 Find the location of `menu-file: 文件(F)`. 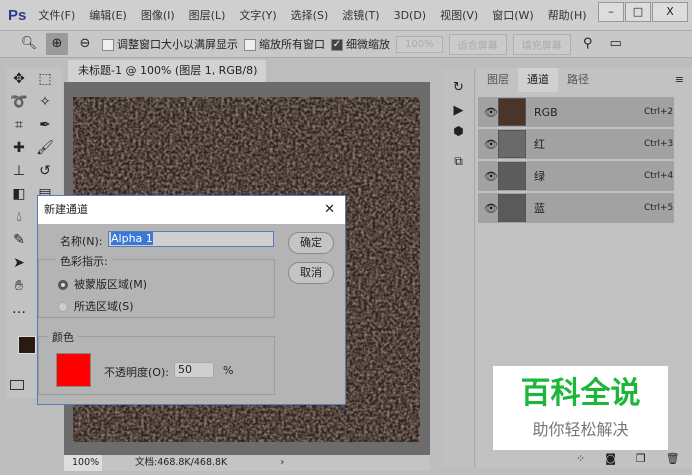

menu-file: 文件(F) is located at coordinates (56, 15).